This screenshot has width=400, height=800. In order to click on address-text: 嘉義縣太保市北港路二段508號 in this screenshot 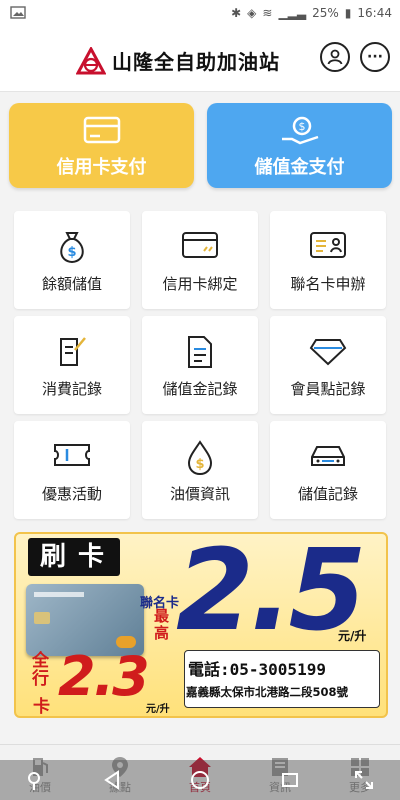, I will do `click(267, 692)`.